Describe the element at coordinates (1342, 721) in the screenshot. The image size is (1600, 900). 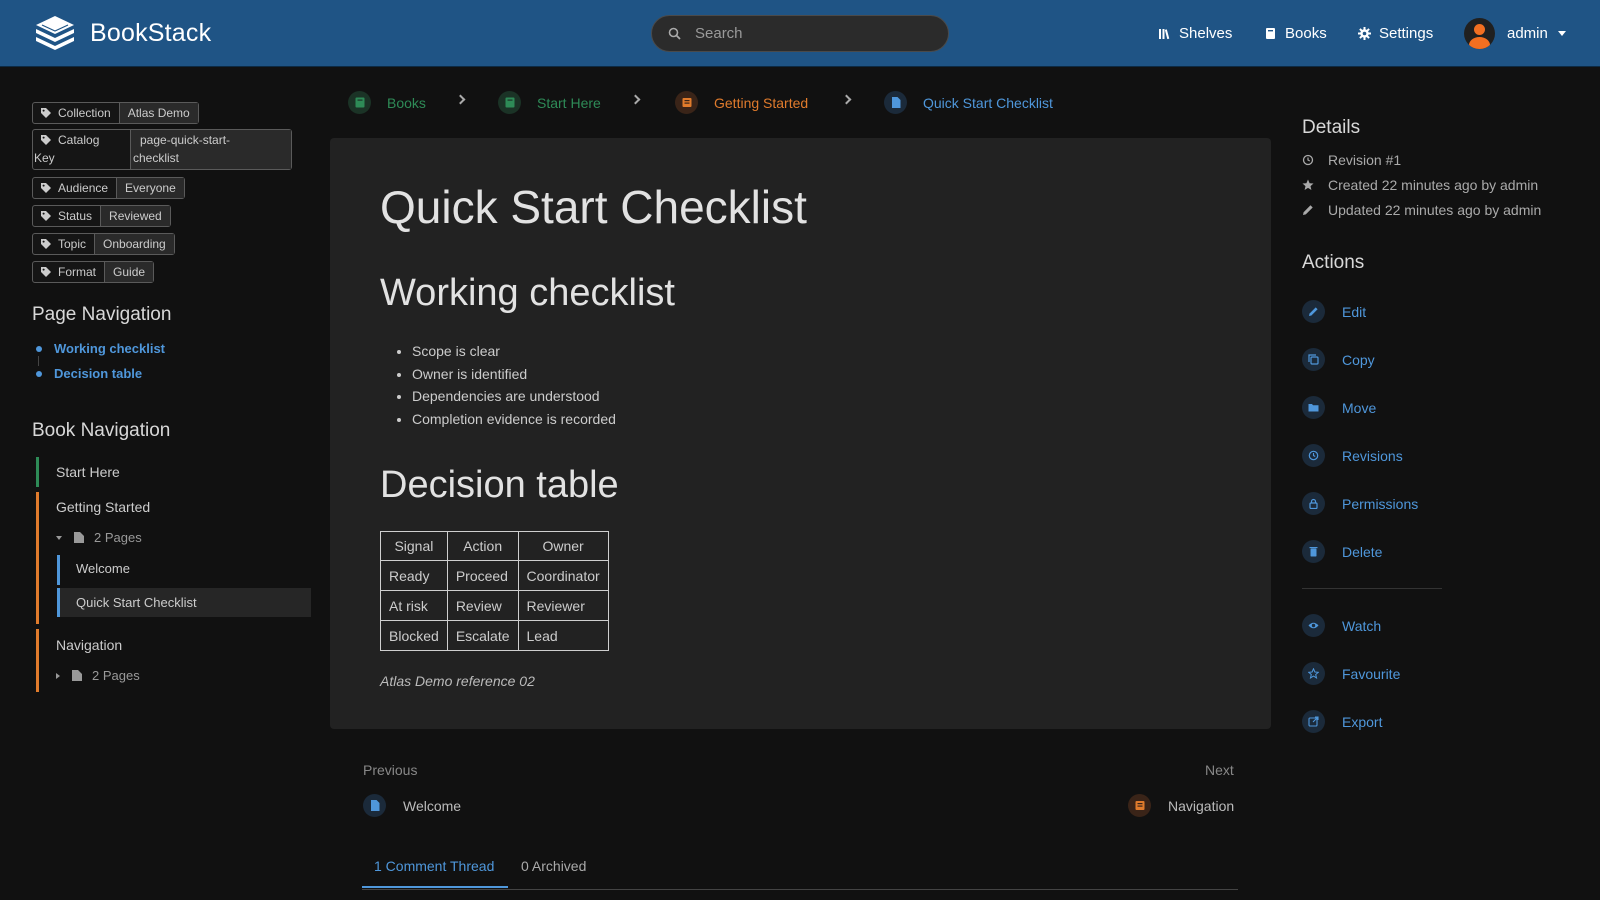
I see `export-button: Export` at that location.